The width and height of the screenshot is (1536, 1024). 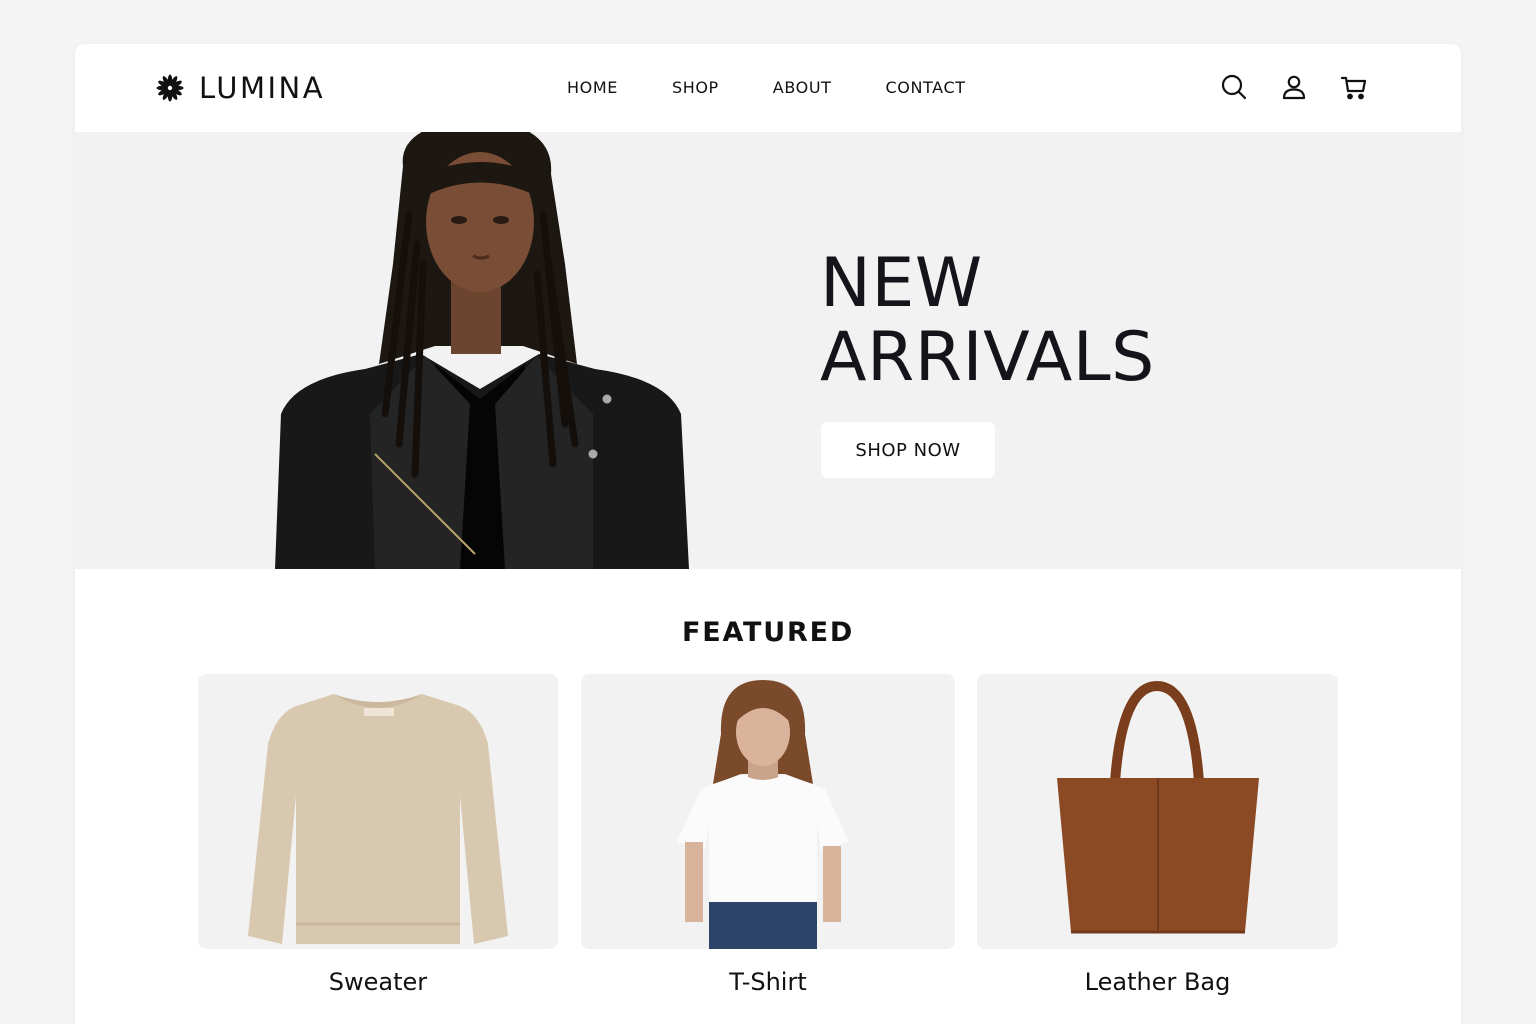 I want to click on nav-item-home: HOME, so click(x=592, y=87).